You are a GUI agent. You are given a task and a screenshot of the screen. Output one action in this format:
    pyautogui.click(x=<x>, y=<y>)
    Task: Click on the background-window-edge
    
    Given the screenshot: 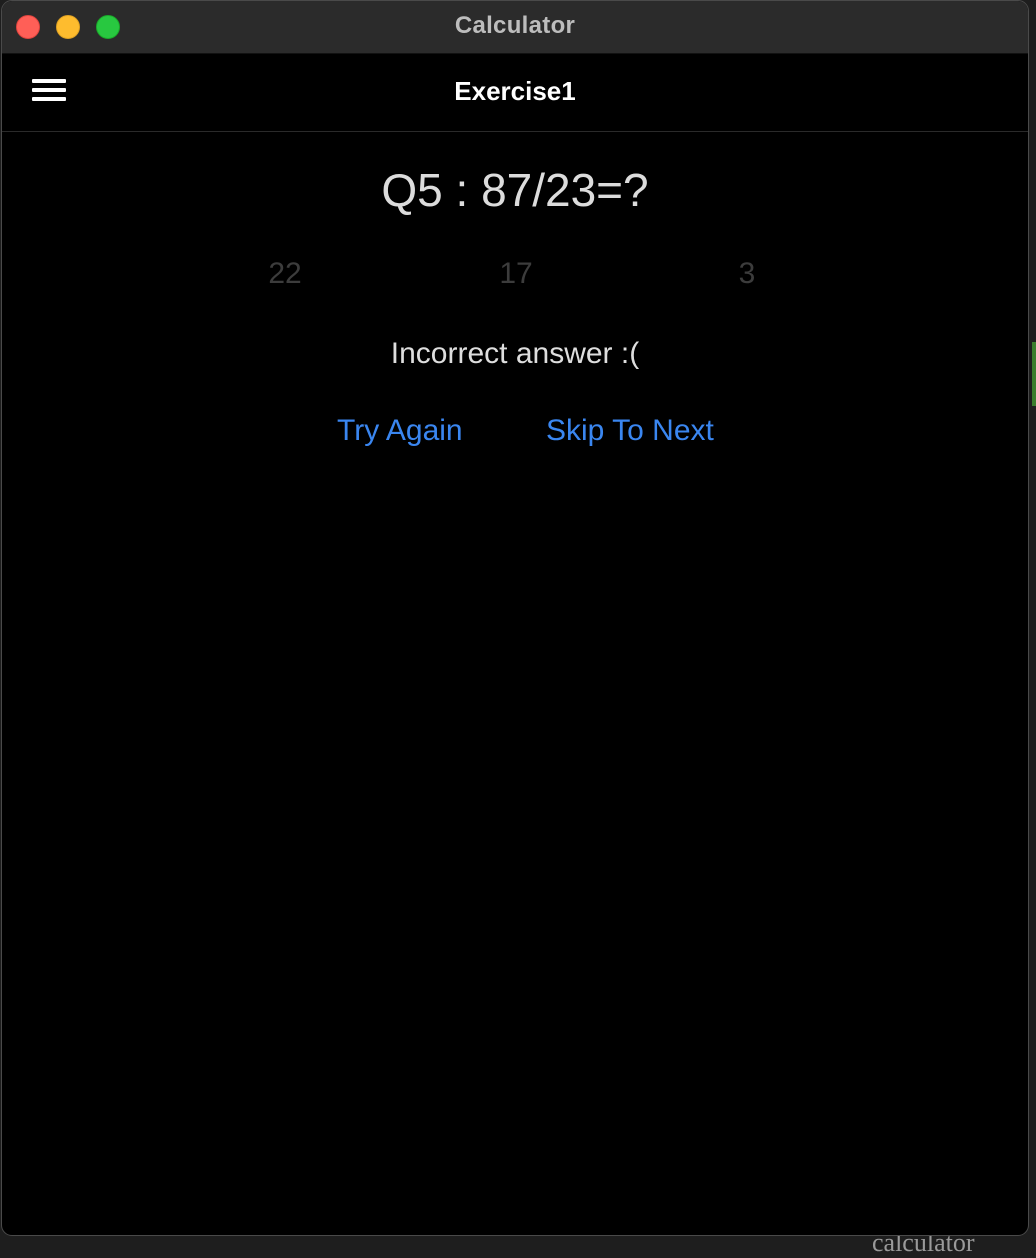 What is the action you would take?
    pyautogui.click(x=1034, y=374)
    